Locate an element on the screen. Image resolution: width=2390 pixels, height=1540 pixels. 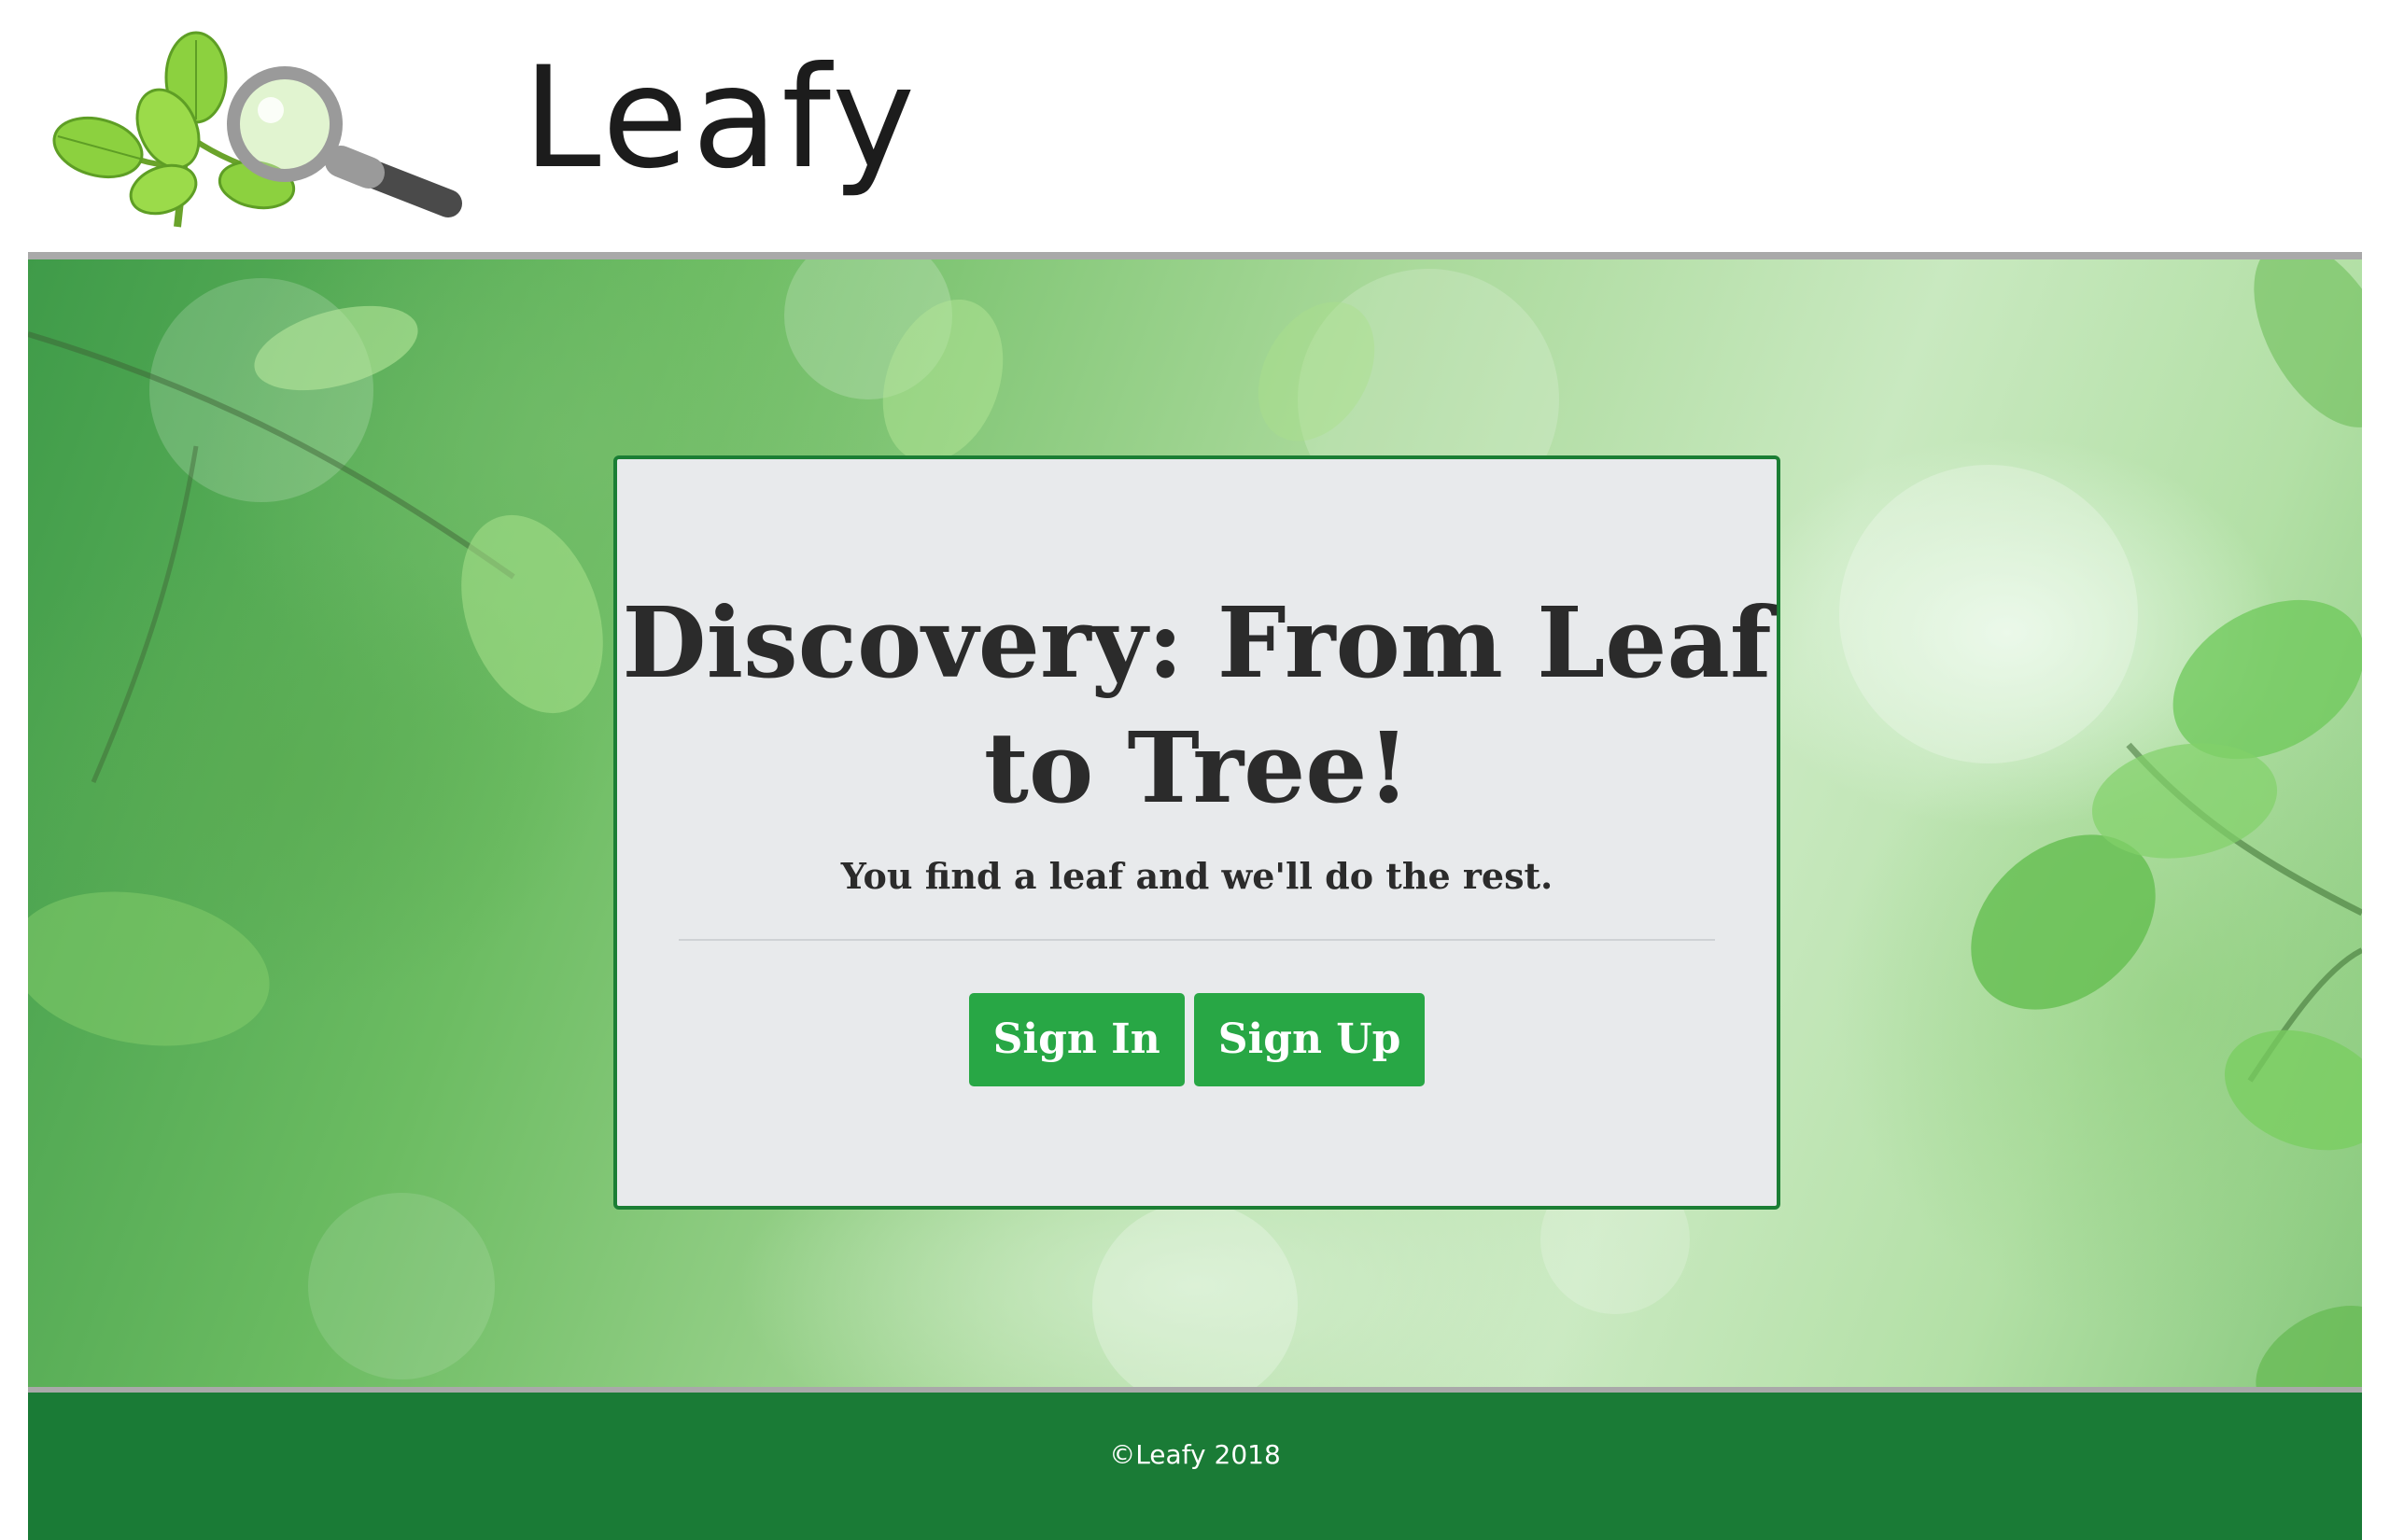
sign-up-button: Sign Up is located at coordinates (1309, 1039).